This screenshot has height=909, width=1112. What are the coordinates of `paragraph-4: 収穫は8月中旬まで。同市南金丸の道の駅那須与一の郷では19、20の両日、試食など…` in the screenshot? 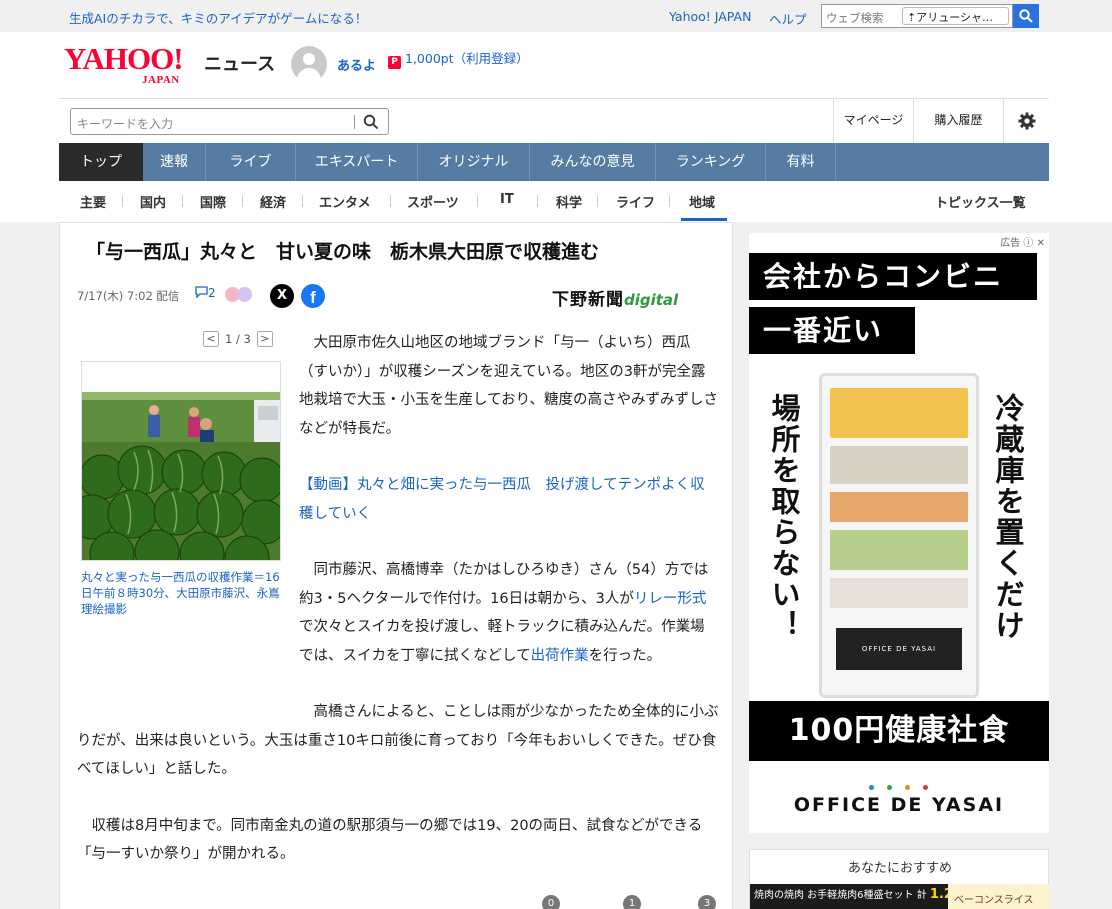 It's located at (390, 840).